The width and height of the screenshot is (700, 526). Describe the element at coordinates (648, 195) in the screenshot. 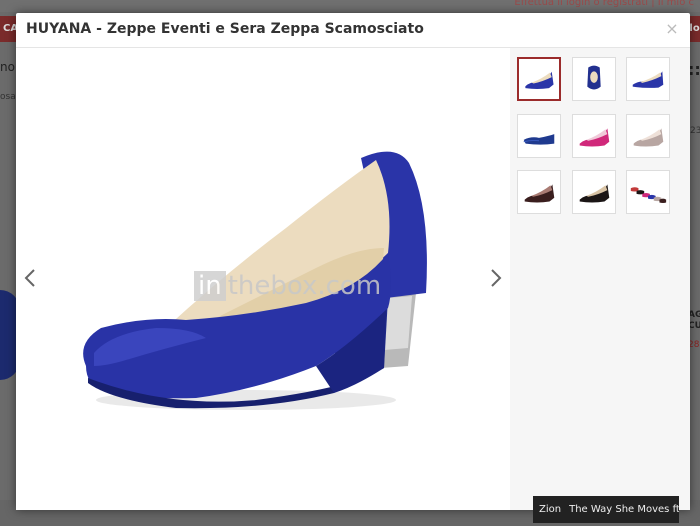

I see `color-range-icon` at that location.